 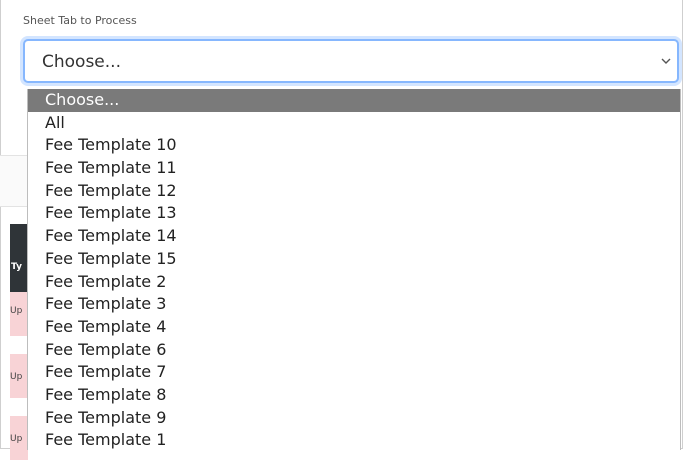 What do you see at coordinates (354, 282) in the screenshot?
I see `dropdown-option: Fee Template 2` at bounding box center [354, 282].